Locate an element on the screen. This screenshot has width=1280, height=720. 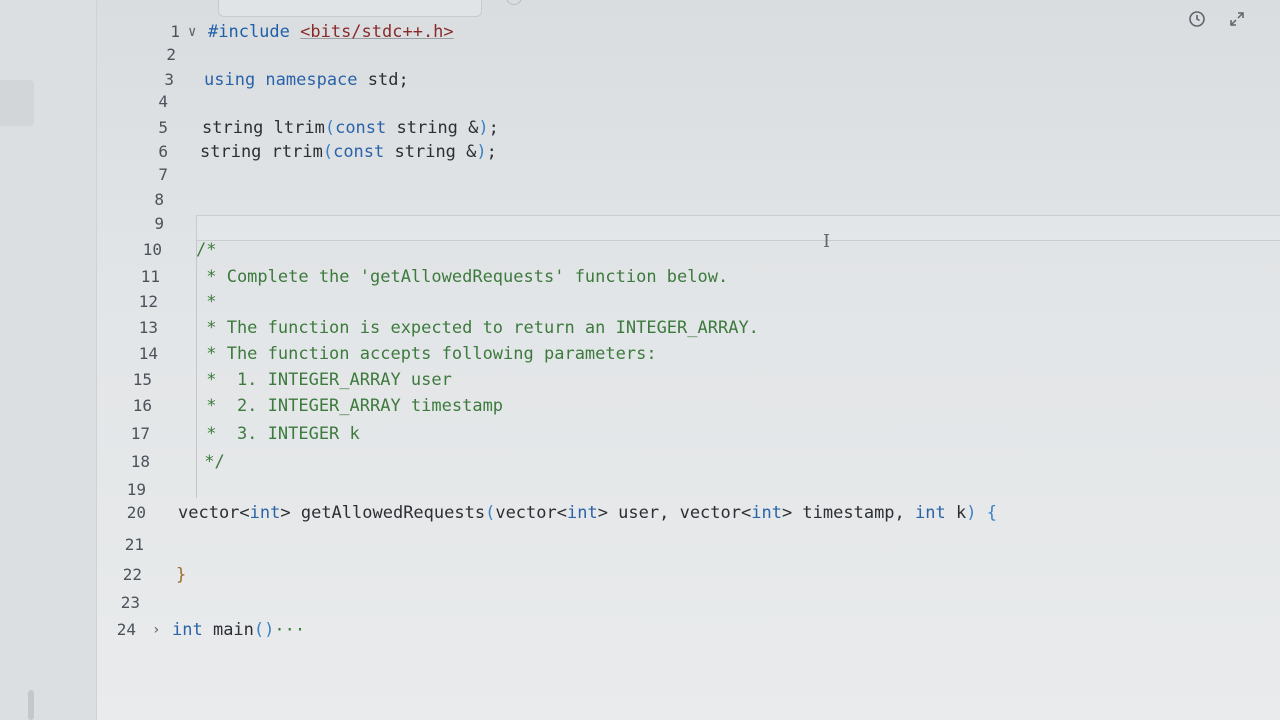
fold-expand-icon: › is located at coordinates (156, 630).